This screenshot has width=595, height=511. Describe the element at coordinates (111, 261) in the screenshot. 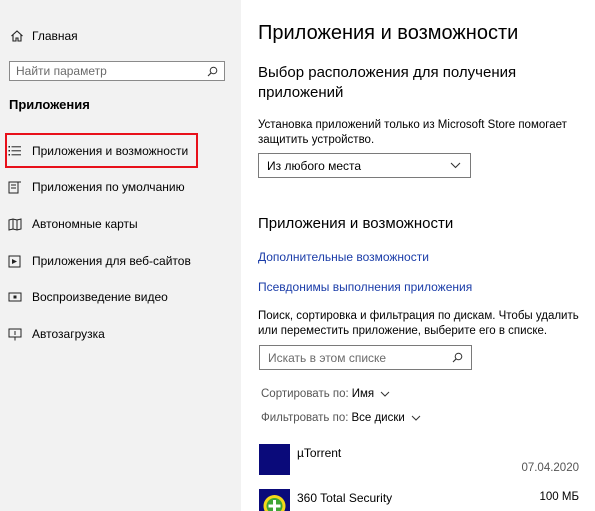

I see `sidebar-item-label: Приложения для веб-сайтов` at that location.